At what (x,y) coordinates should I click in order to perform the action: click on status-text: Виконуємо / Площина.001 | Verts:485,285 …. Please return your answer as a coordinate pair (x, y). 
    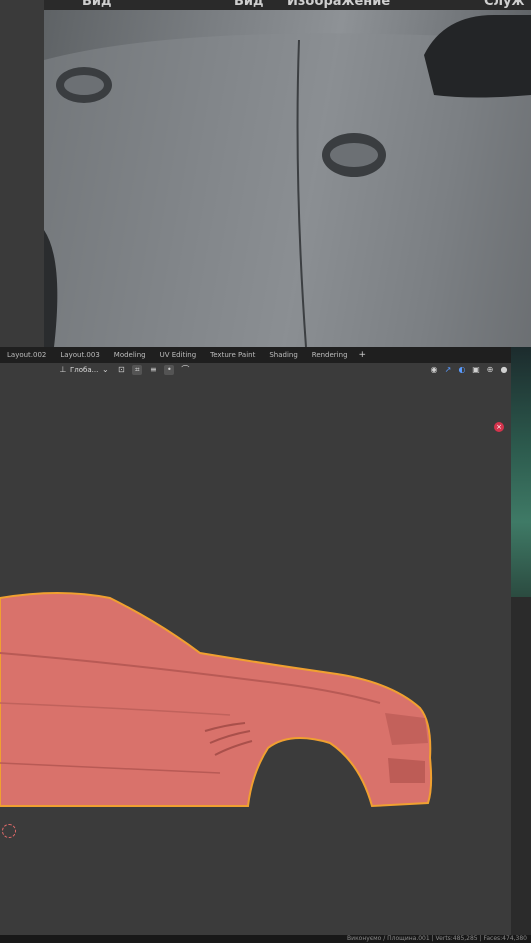
    Looking at the image, I should click on (437, 938).